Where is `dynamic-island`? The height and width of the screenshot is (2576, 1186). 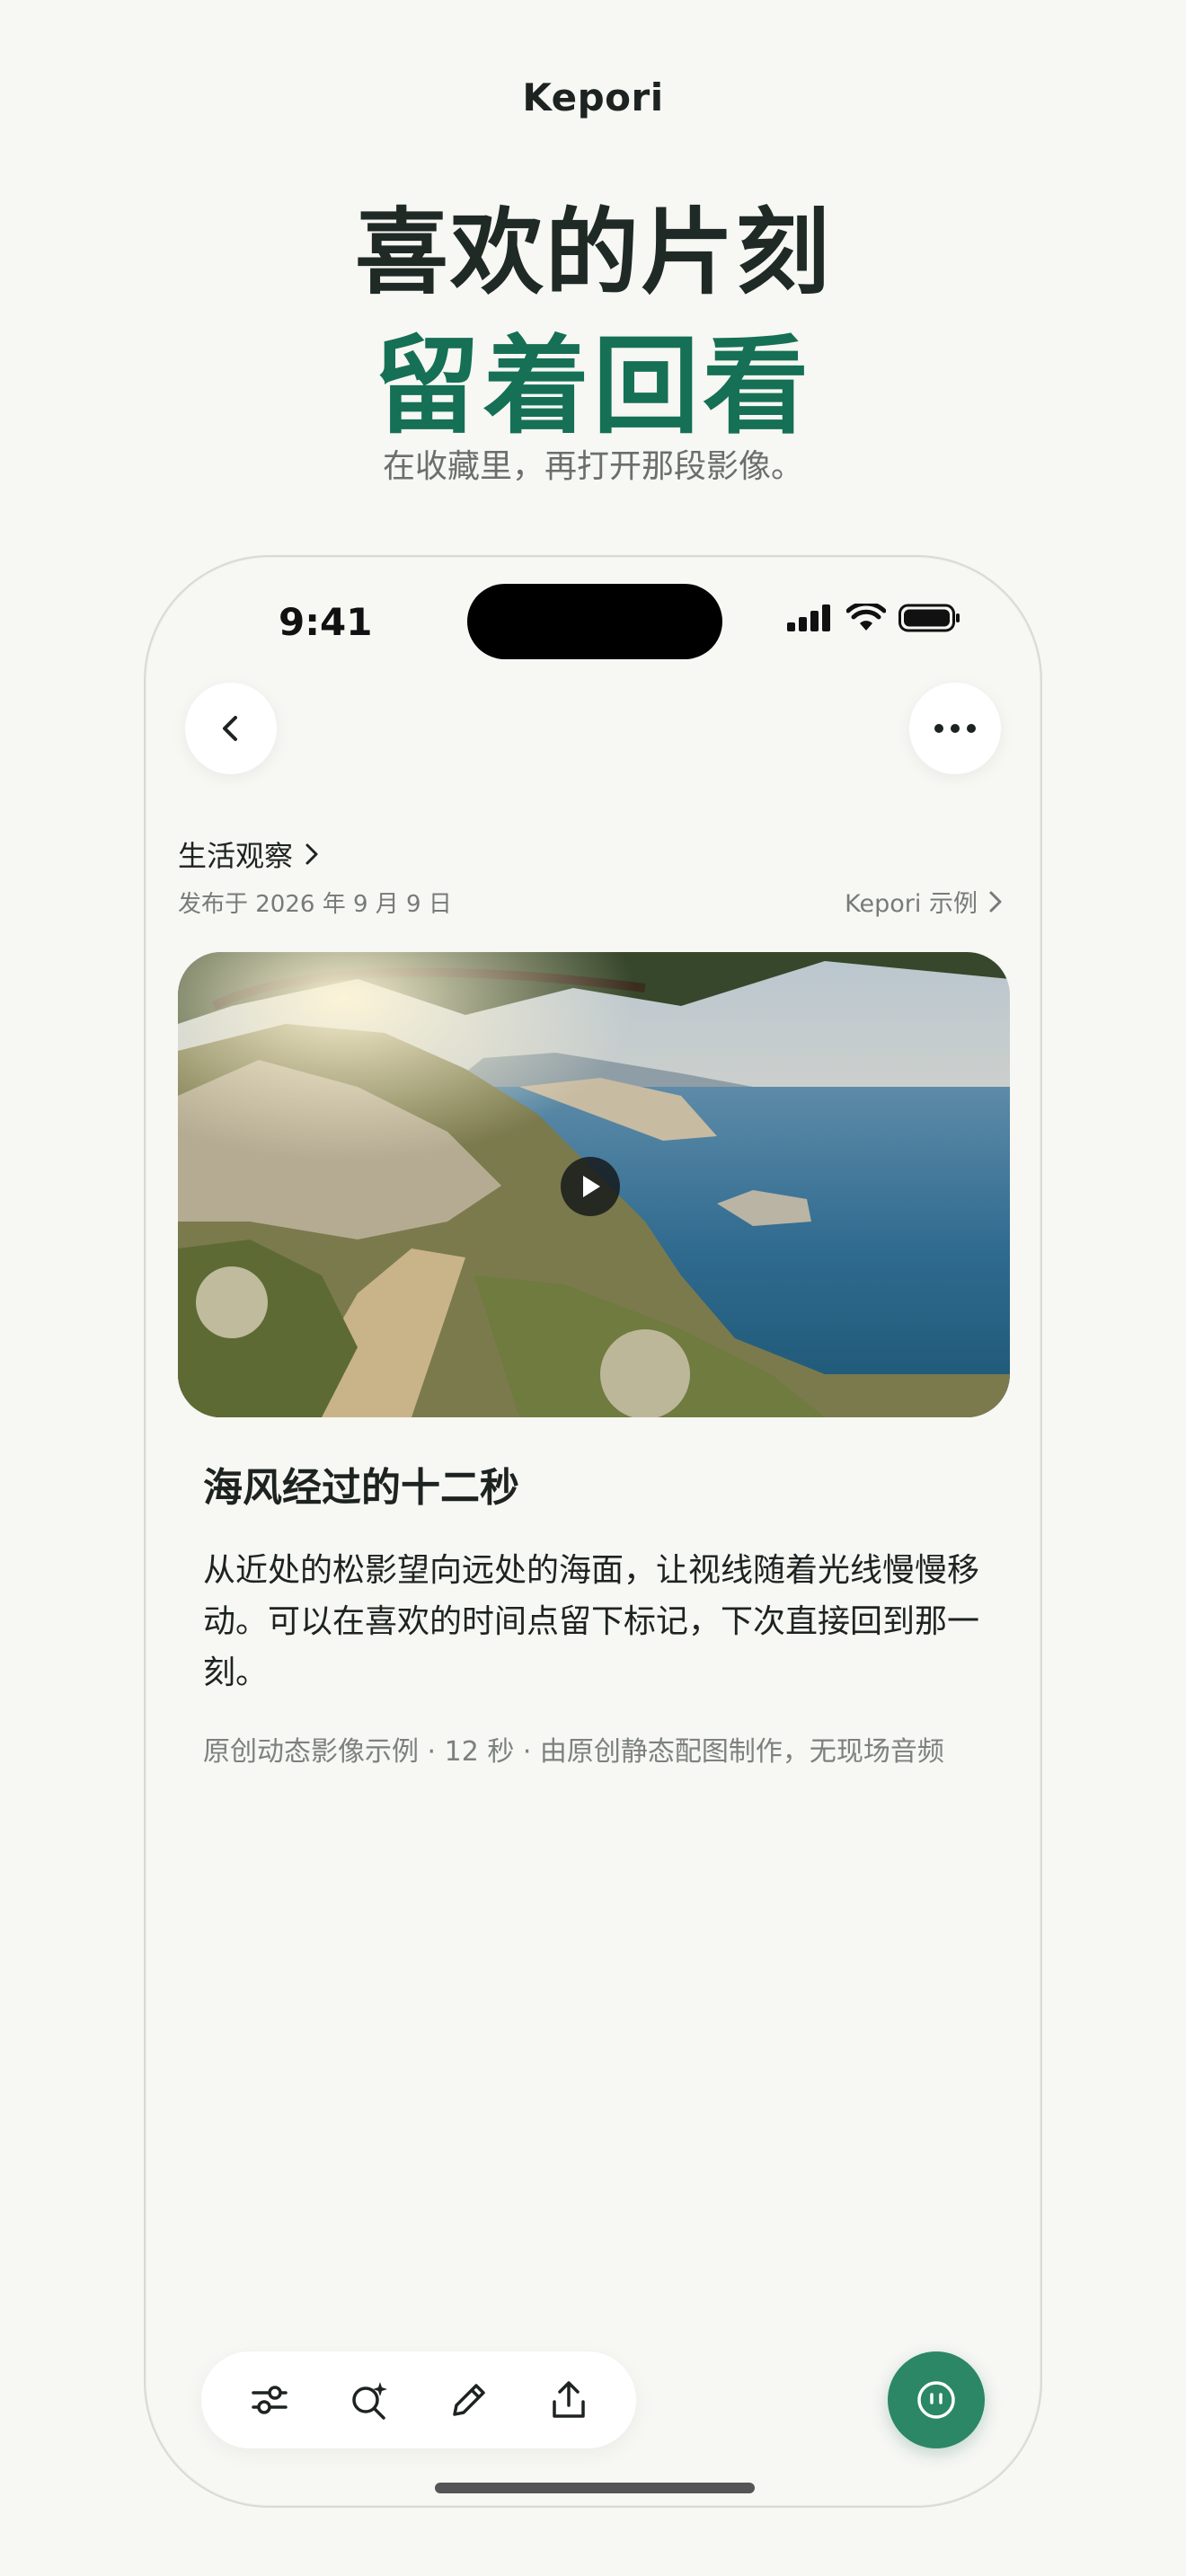
dynamic-island is located at coordinates (594, 621).